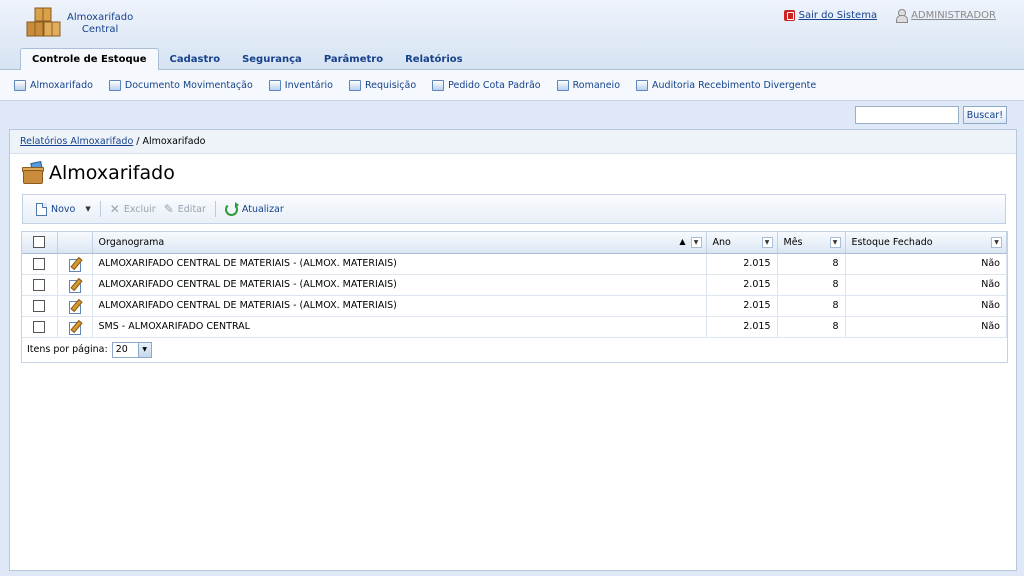 This screenshot has width=1024, height=576. What do you see at coordinates (100, 17) in the screenshot?
I see `app-name-line1: Almoxarifado` at bounding box center [100, 17].